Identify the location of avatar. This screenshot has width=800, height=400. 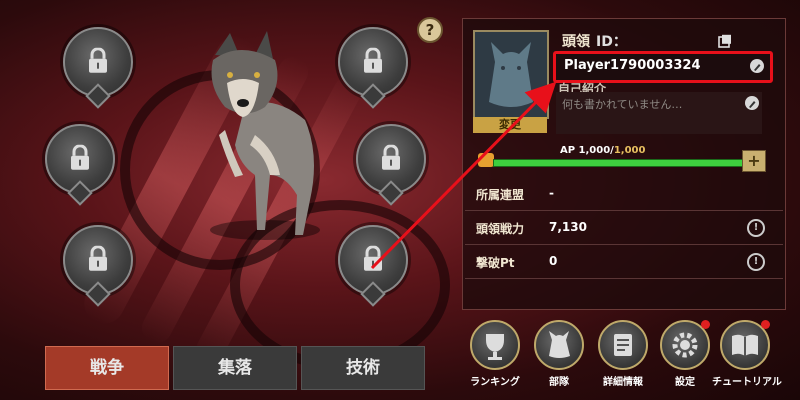
(511, 74).